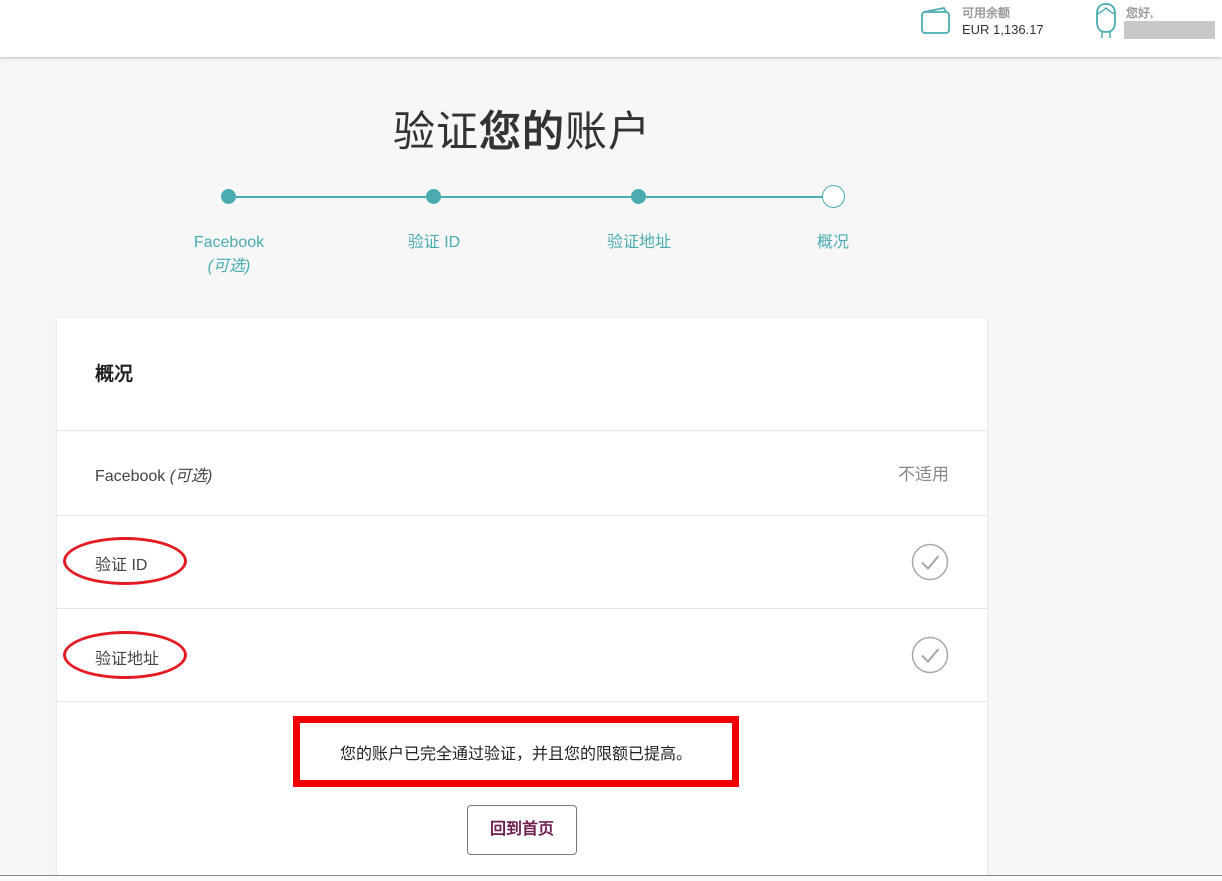 This screenshot has height=881, width=1222. I want to click on status-not-applicable: 不适用, so click(923, 474).